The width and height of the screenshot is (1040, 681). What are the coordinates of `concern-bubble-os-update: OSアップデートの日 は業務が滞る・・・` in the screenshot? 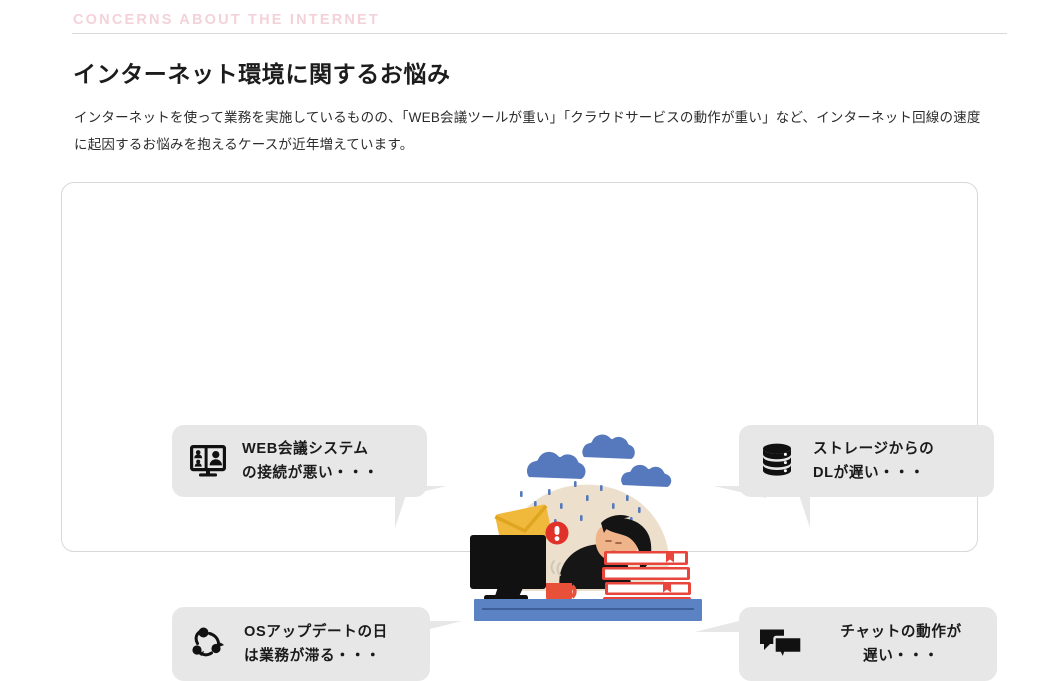 It's located at (301, 644).